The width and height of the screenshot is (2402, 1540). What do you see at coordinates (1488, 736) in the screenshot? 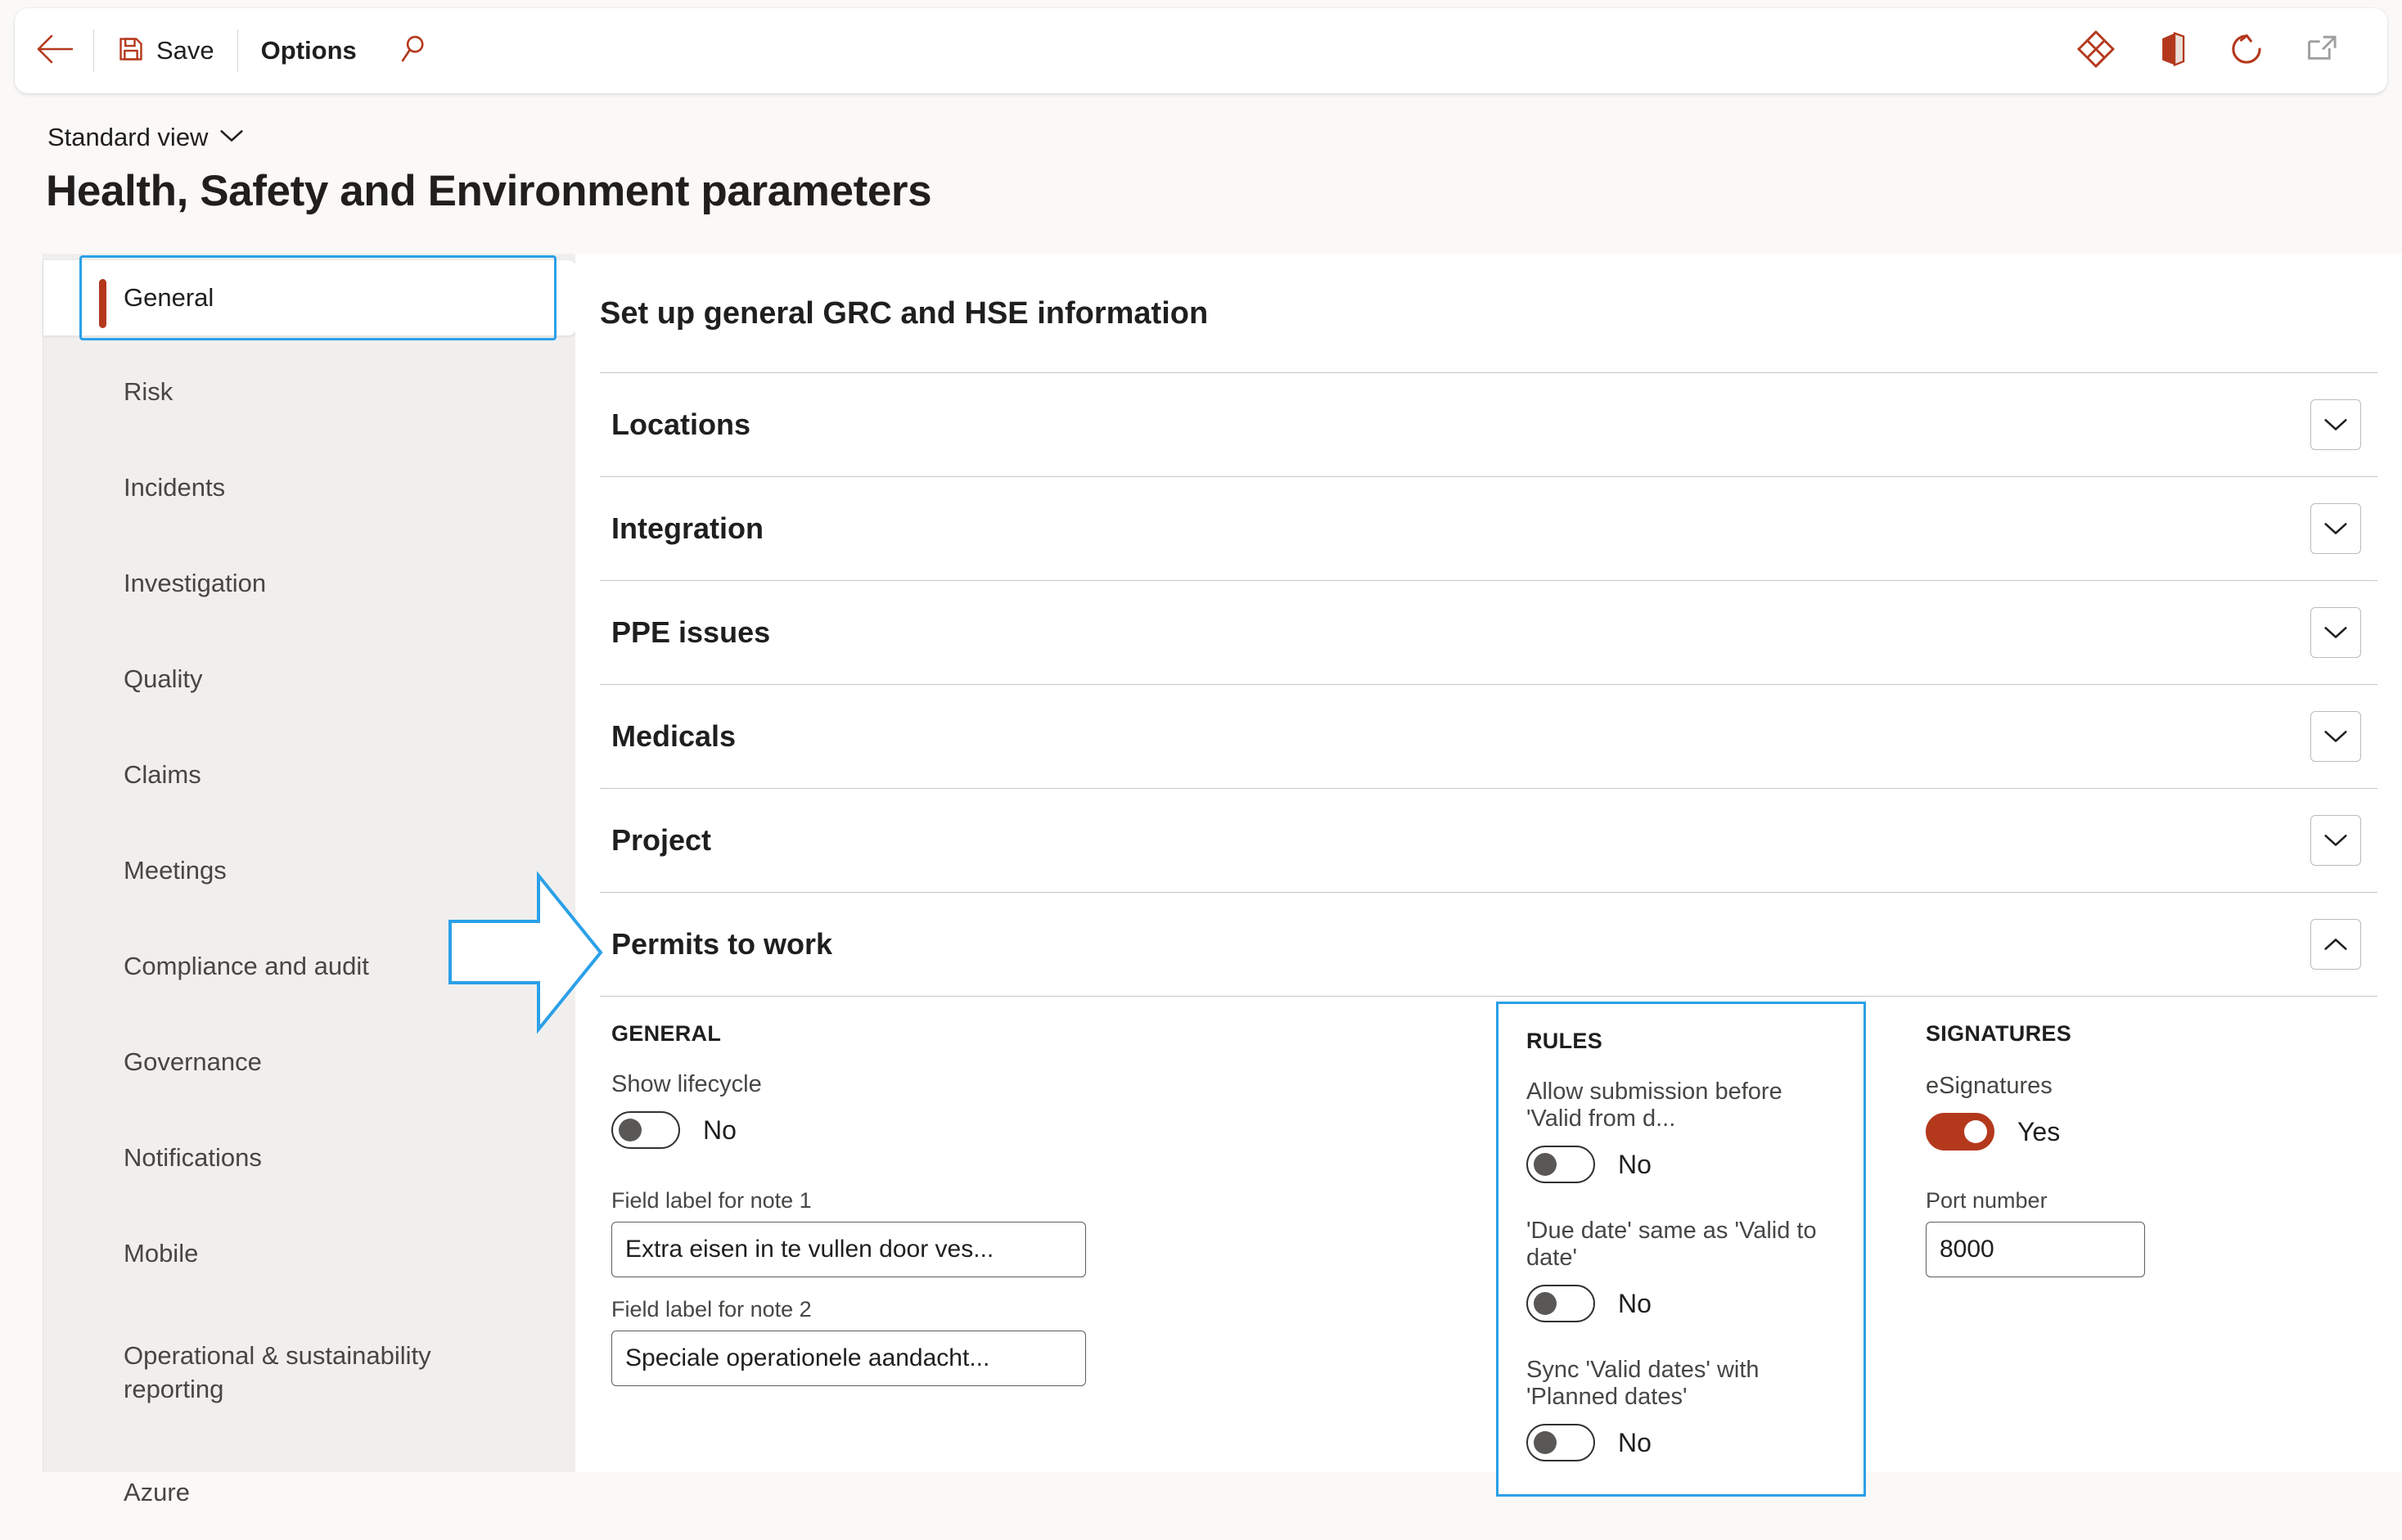
I see `section-header-medicals: Medicals` at bounding box center [1488, 736].